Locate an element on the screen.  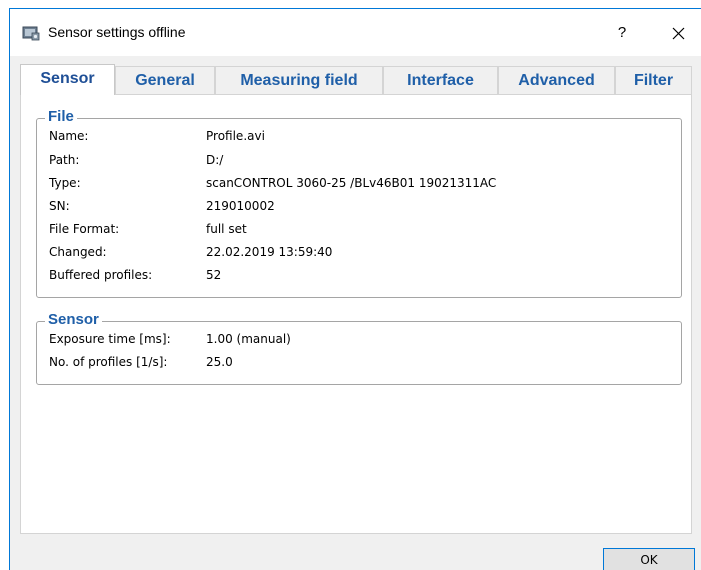
close-icon is located at coordinates (678, 33).